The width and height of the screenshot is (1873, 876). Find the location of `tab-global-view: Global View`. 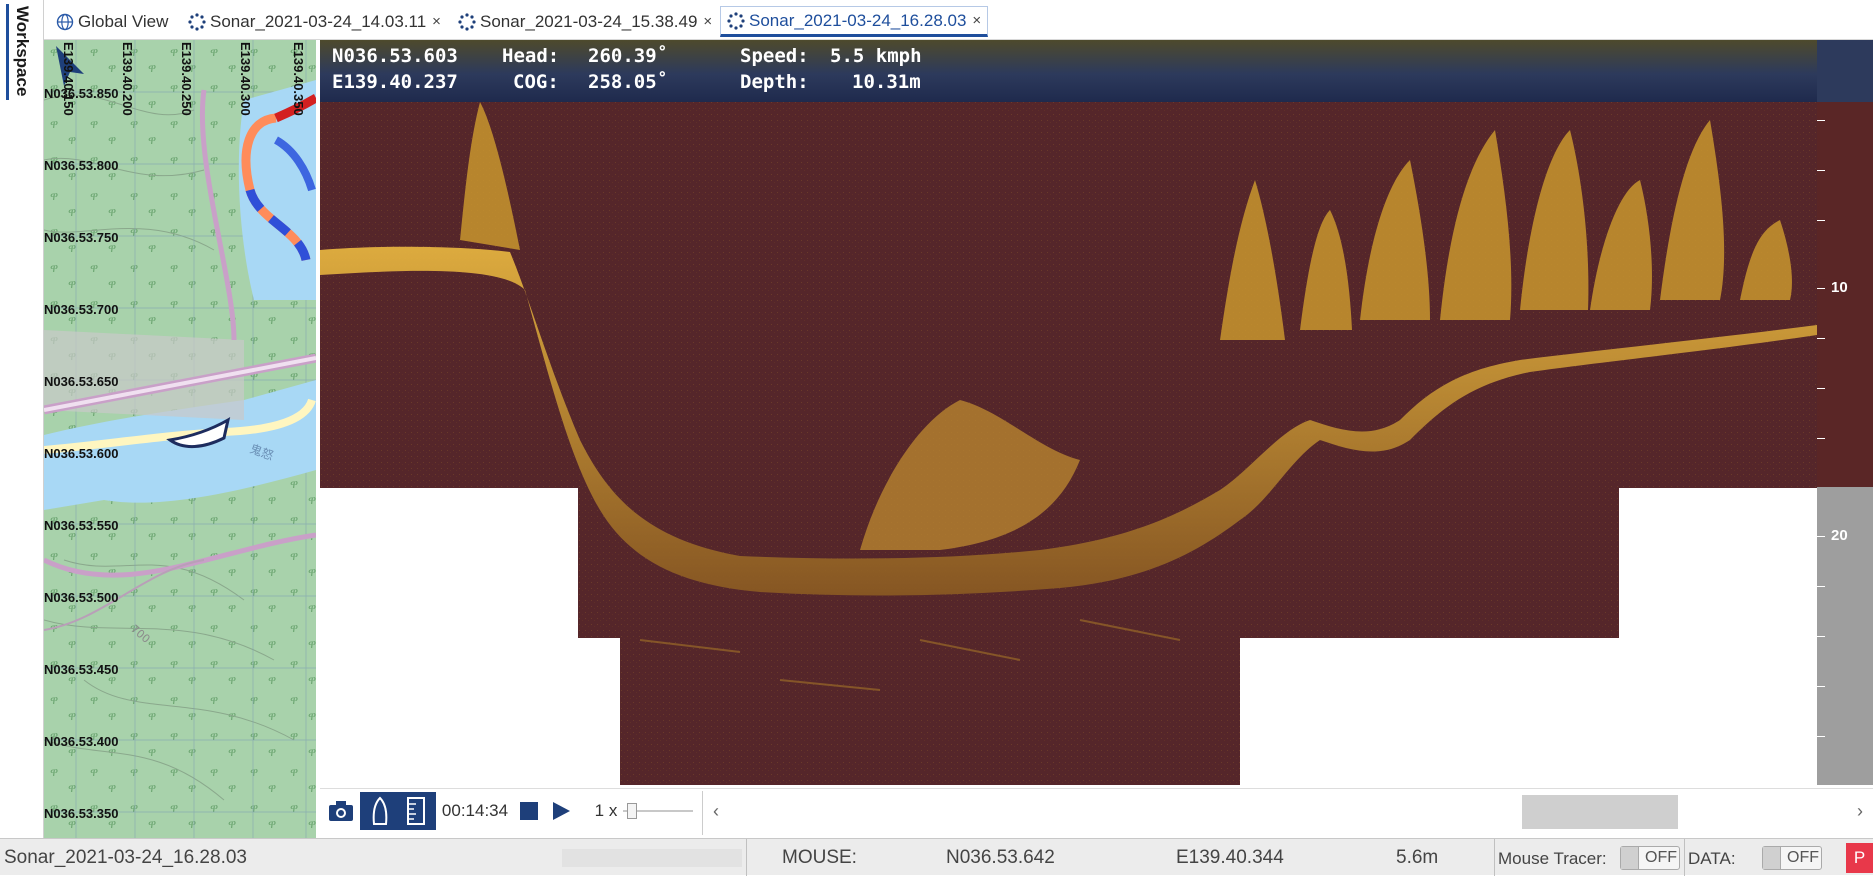

tab-global-view: Global View is located at coordinates (112, 21).